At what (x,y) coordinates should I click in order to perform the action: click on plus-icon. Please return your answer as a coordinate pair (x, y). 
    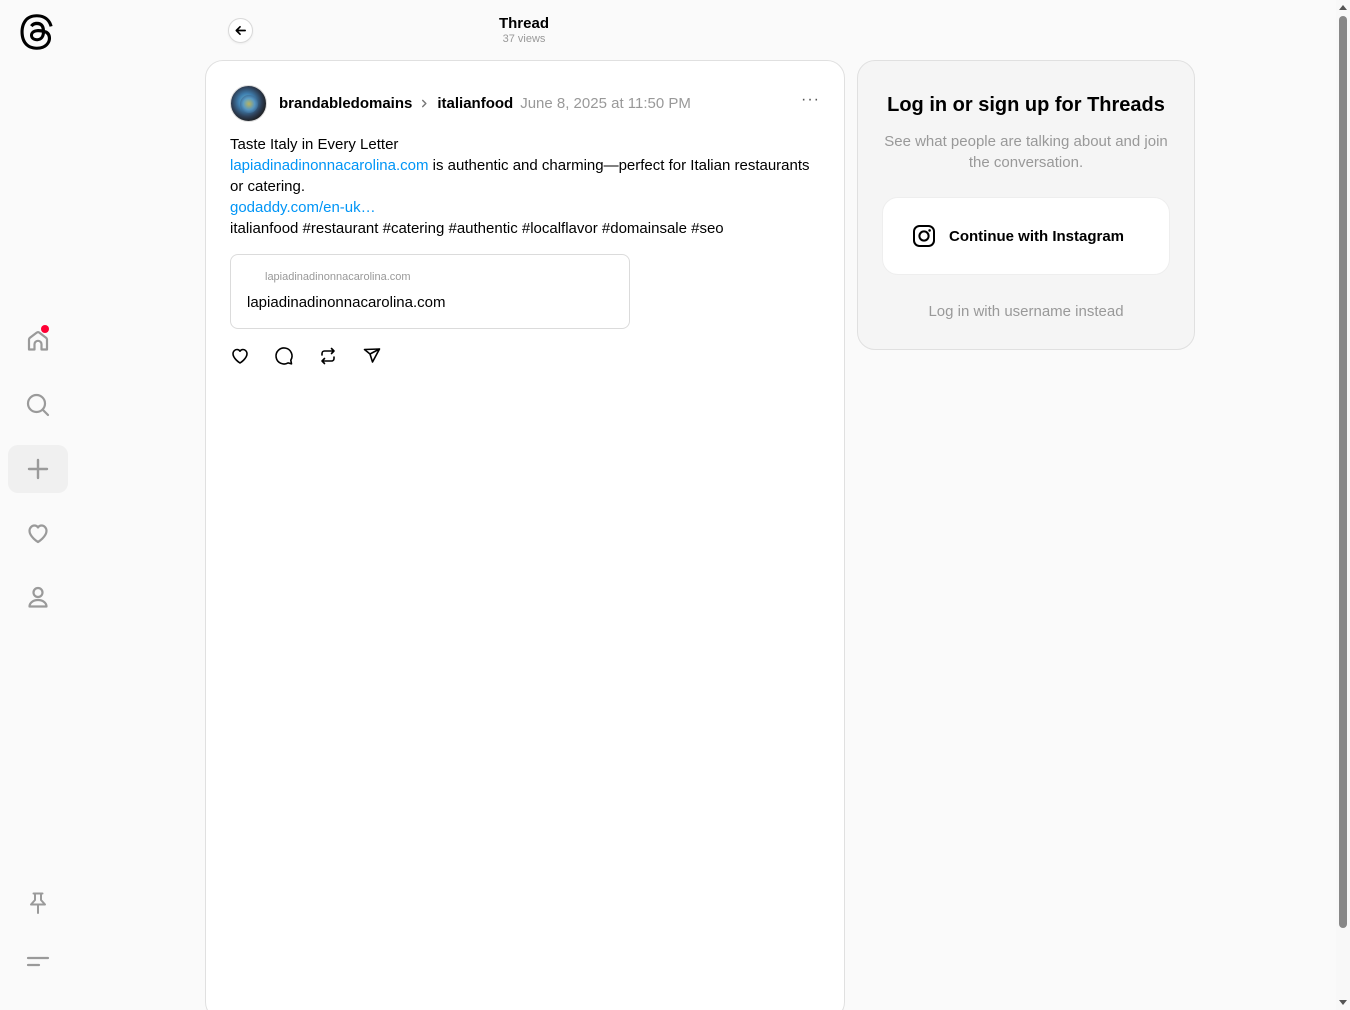
    Looking at the image, I should click on (38, 469).